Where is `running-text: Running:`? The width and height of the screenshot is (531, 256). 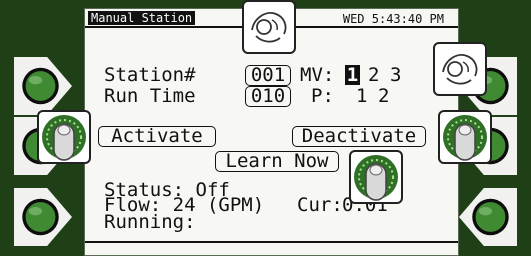
running-text: Running: is located at coordinates (150, 222).